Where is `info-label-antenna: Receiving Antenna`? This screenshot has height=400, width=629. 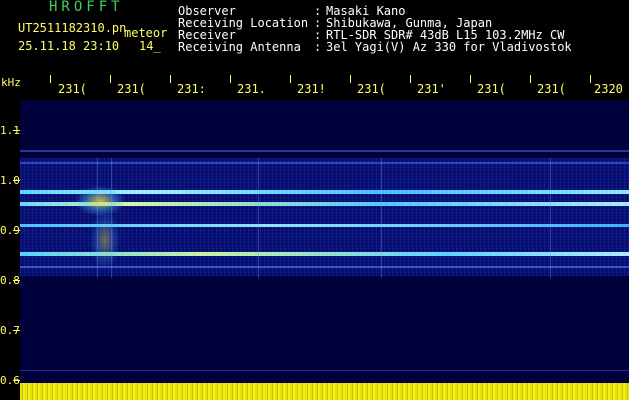 info-label-antenna: Receiving Antenna is located at coordinates (239, 47).